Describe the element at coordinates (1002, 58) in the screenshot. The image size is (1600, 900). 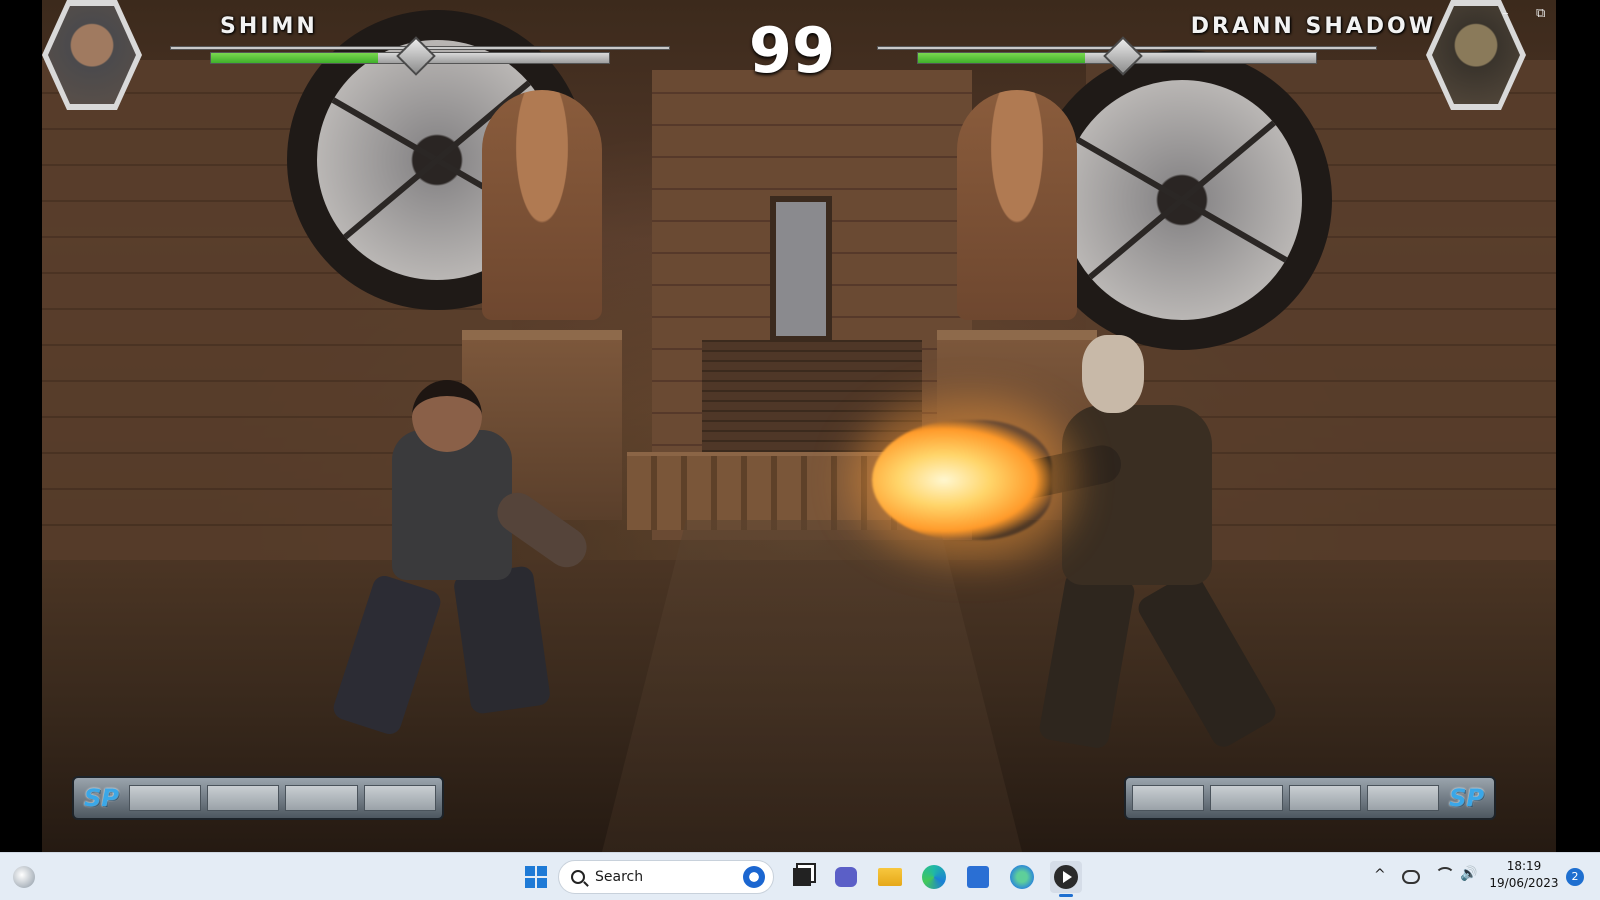
I see `player2-health-fill` at that location.